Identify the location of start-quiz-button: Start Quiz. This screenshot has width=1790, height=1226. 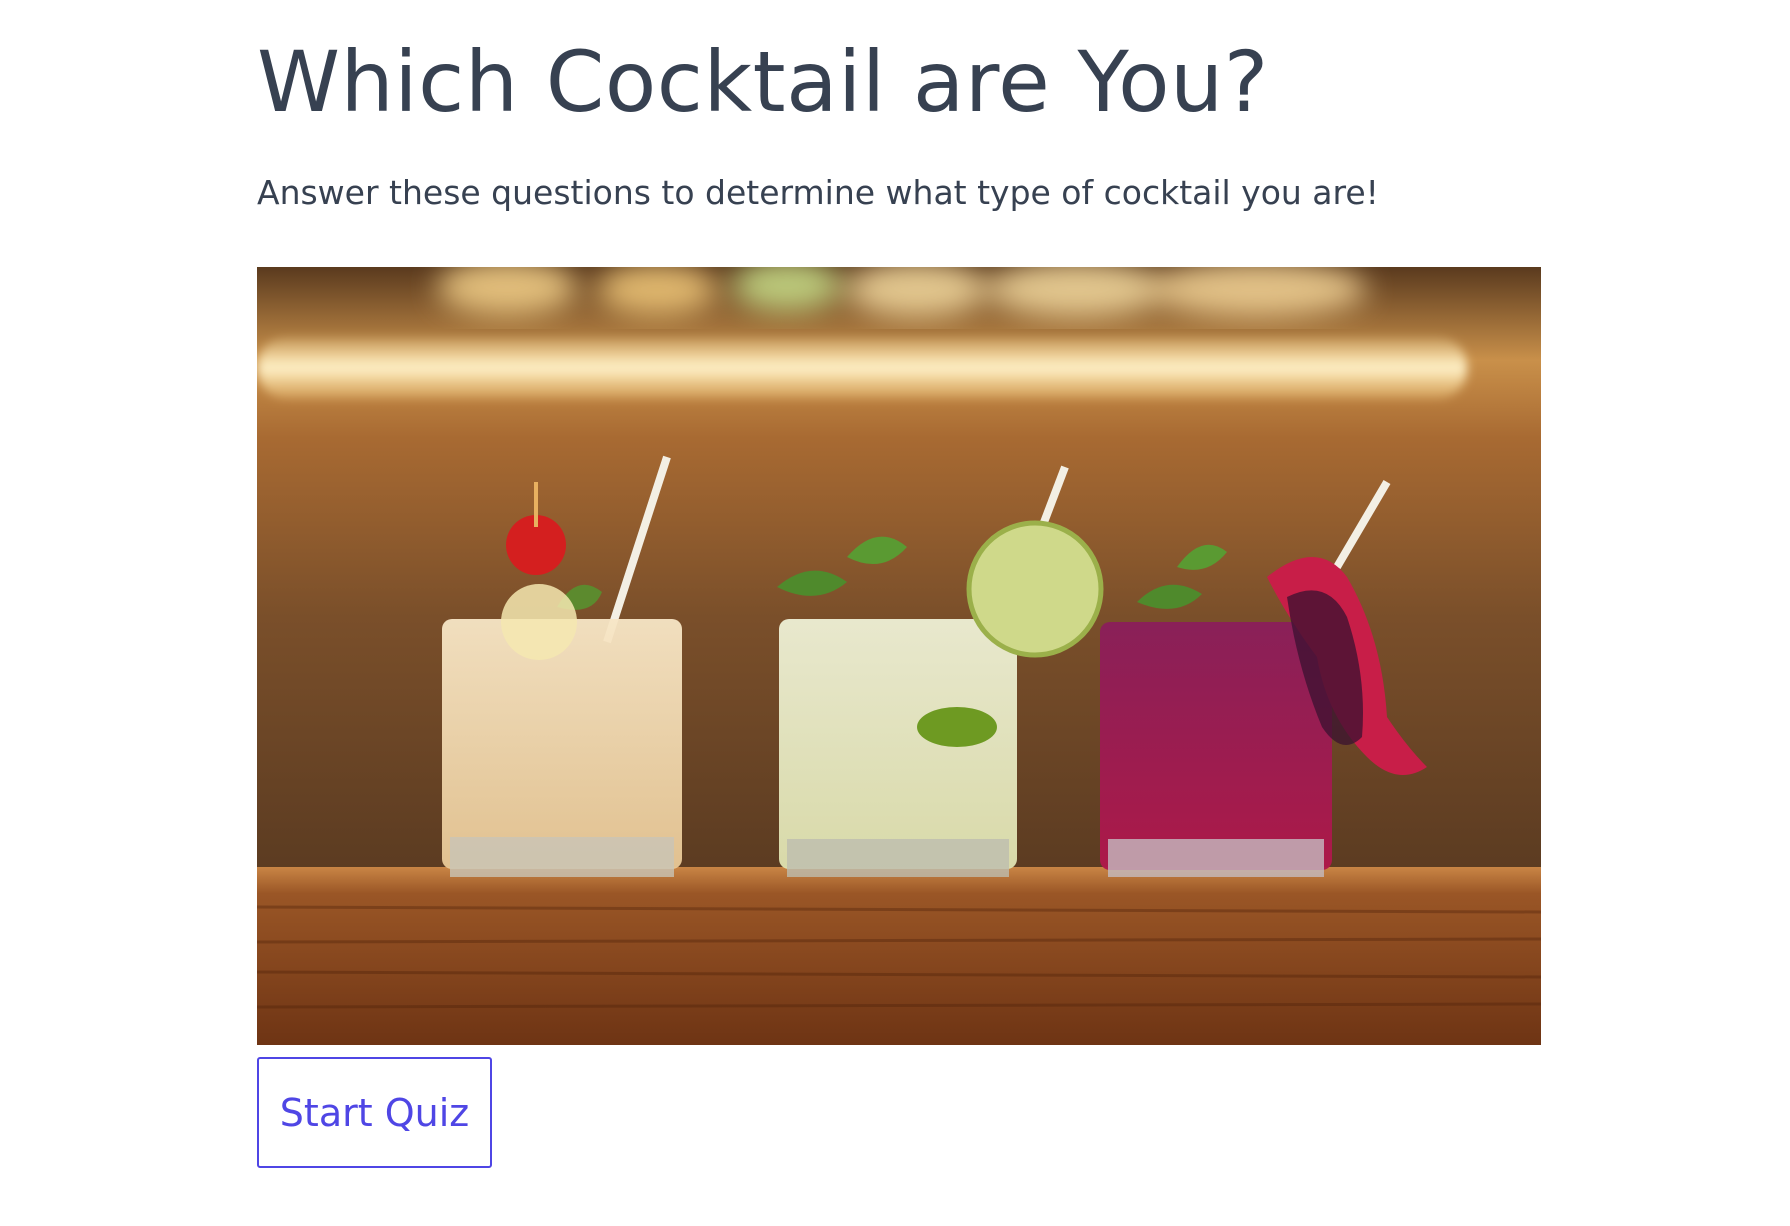
(374, 1112).